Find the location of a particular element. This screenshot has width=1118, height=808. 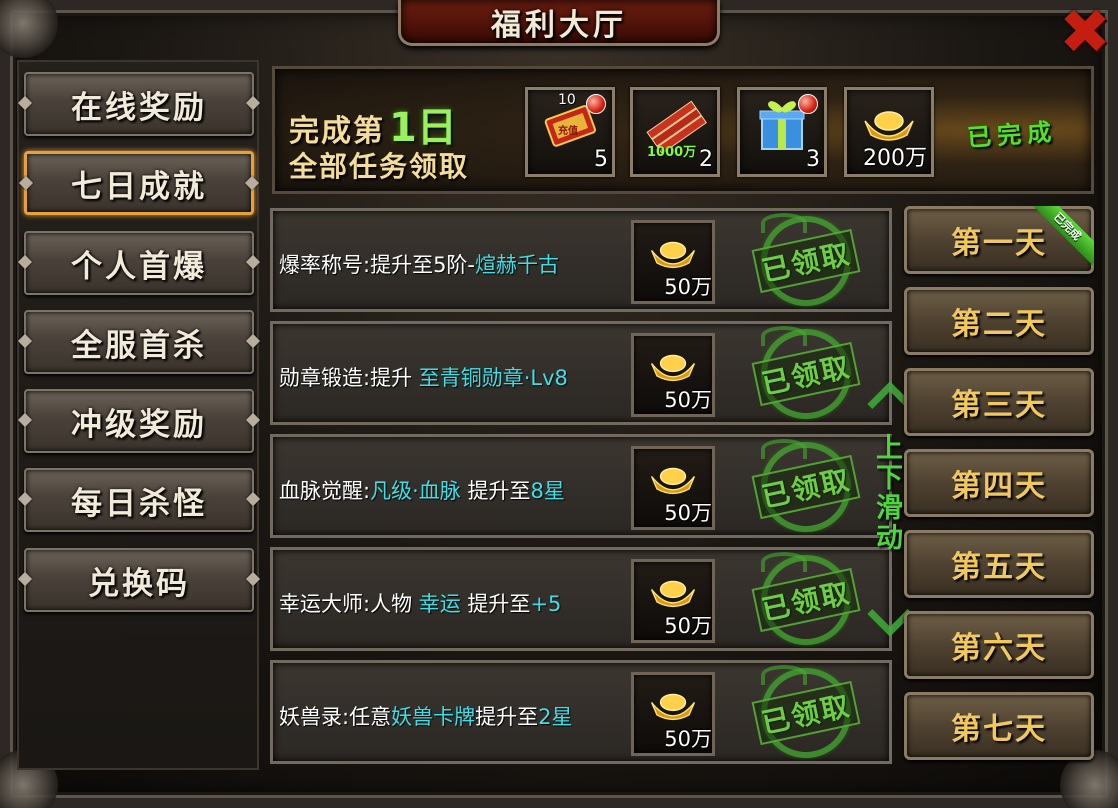

completed-badge: 已完成 is located at coordinates (1064, 236).